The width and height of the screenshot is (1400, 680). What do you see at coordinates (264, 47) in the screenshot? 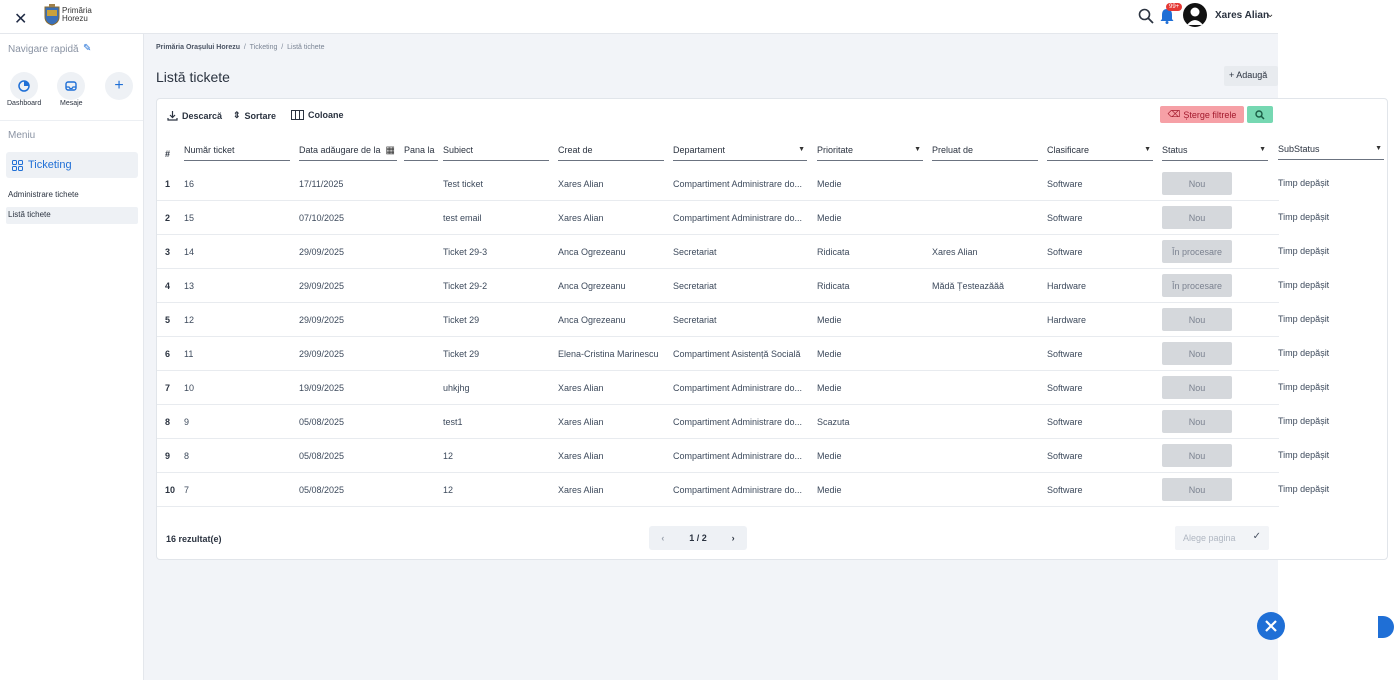
I see `breadcrumb-ticketing: Ticketing` at bounding box center [264, 47].